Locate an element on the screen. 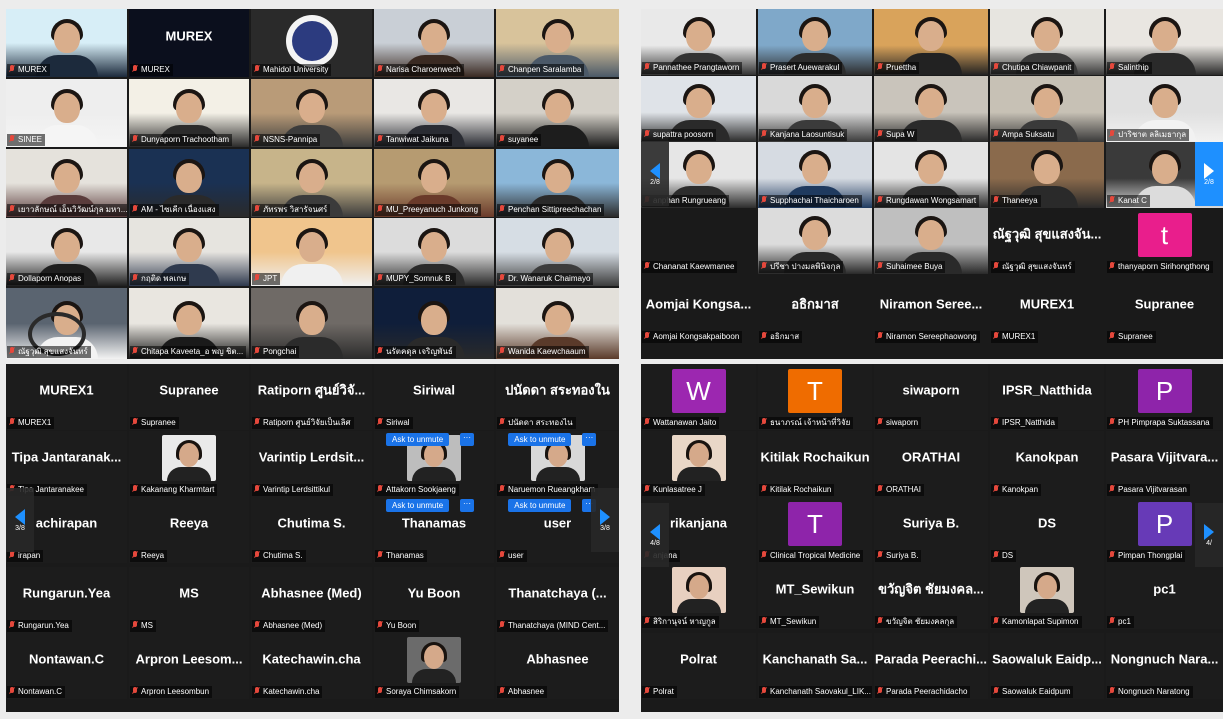 The image size is (1223, 719). participant-tile: Parada Peerachi... Parada Peerachidacho is located at coordinates (931, 666).